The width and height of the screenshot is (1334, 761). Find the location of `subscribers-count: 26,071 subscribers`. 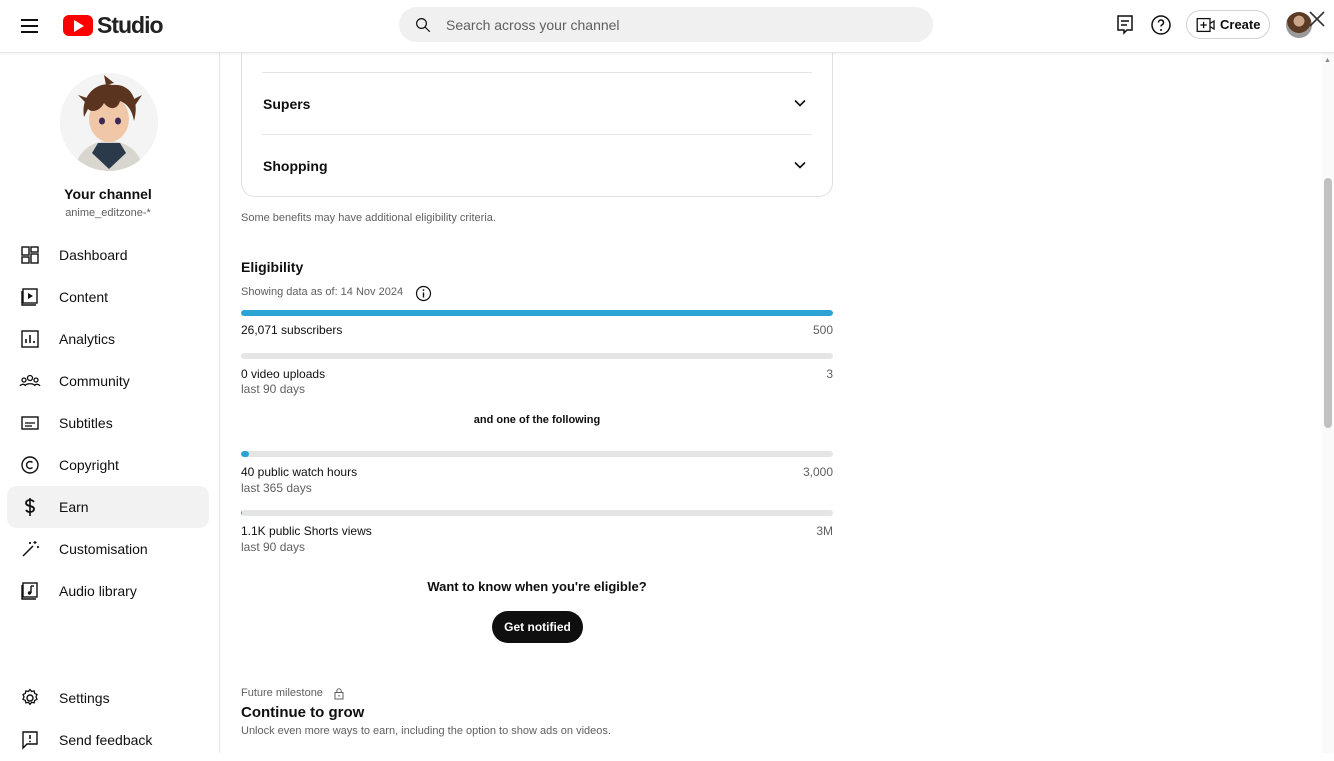

subscribers-count: 26,071 subscribers is located at coordinates (291, 330).